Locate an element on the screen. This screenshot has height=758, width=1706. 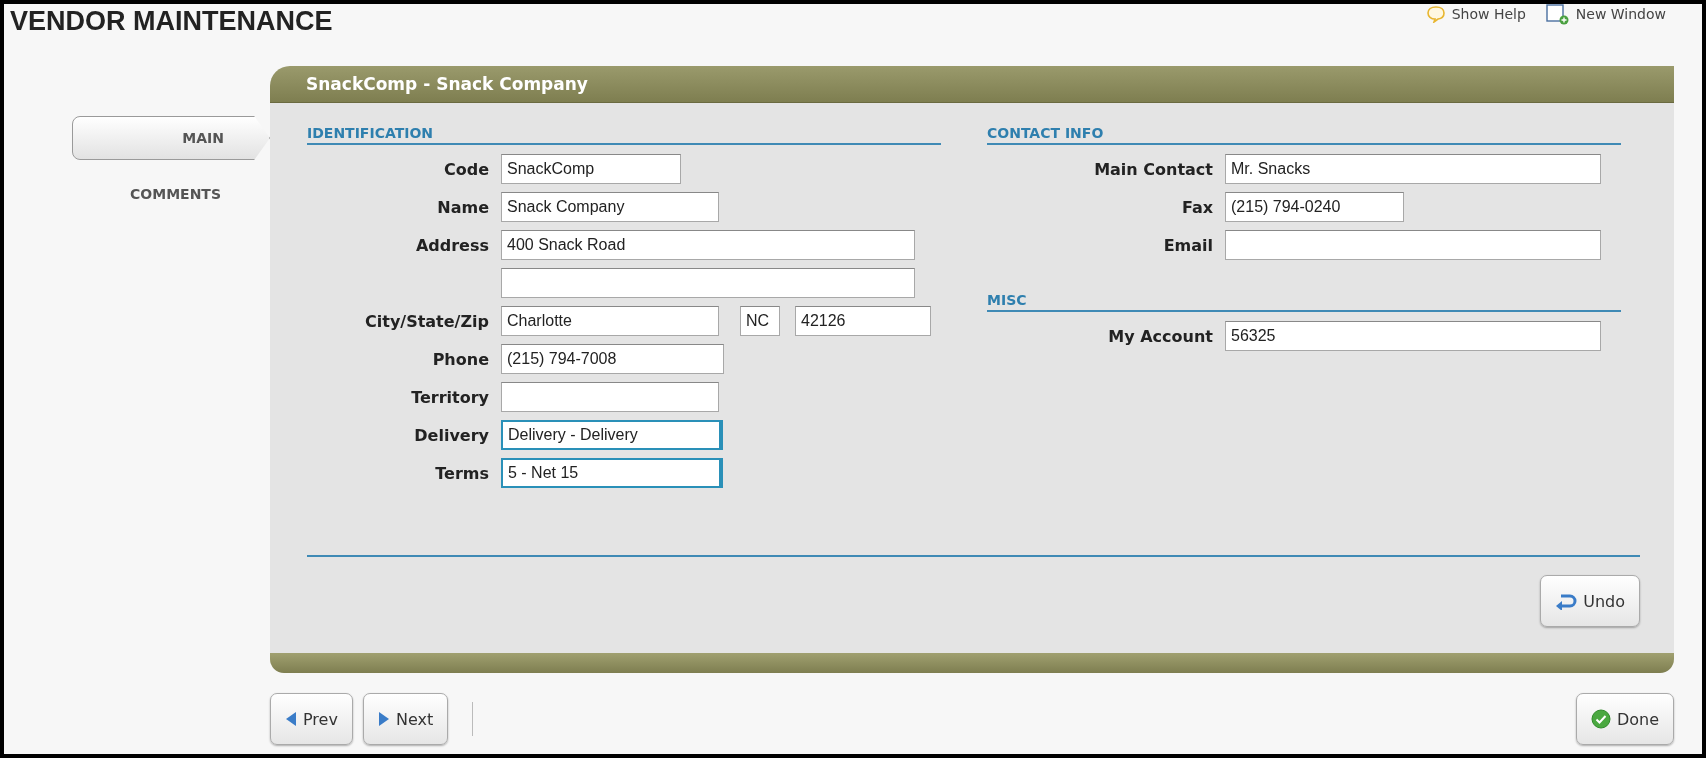
field-label: Email is located at coordinates (1187, 245).